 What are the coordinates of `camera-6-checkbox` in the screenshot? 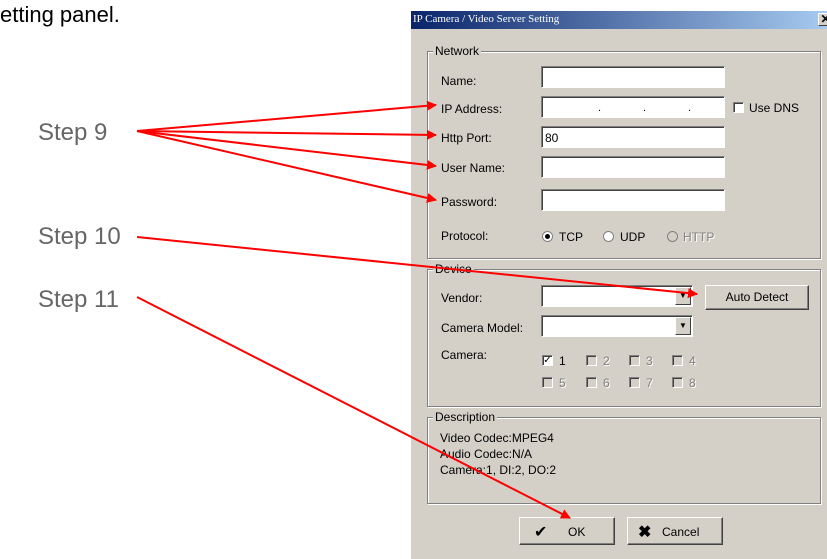 It's located at (591, 382).